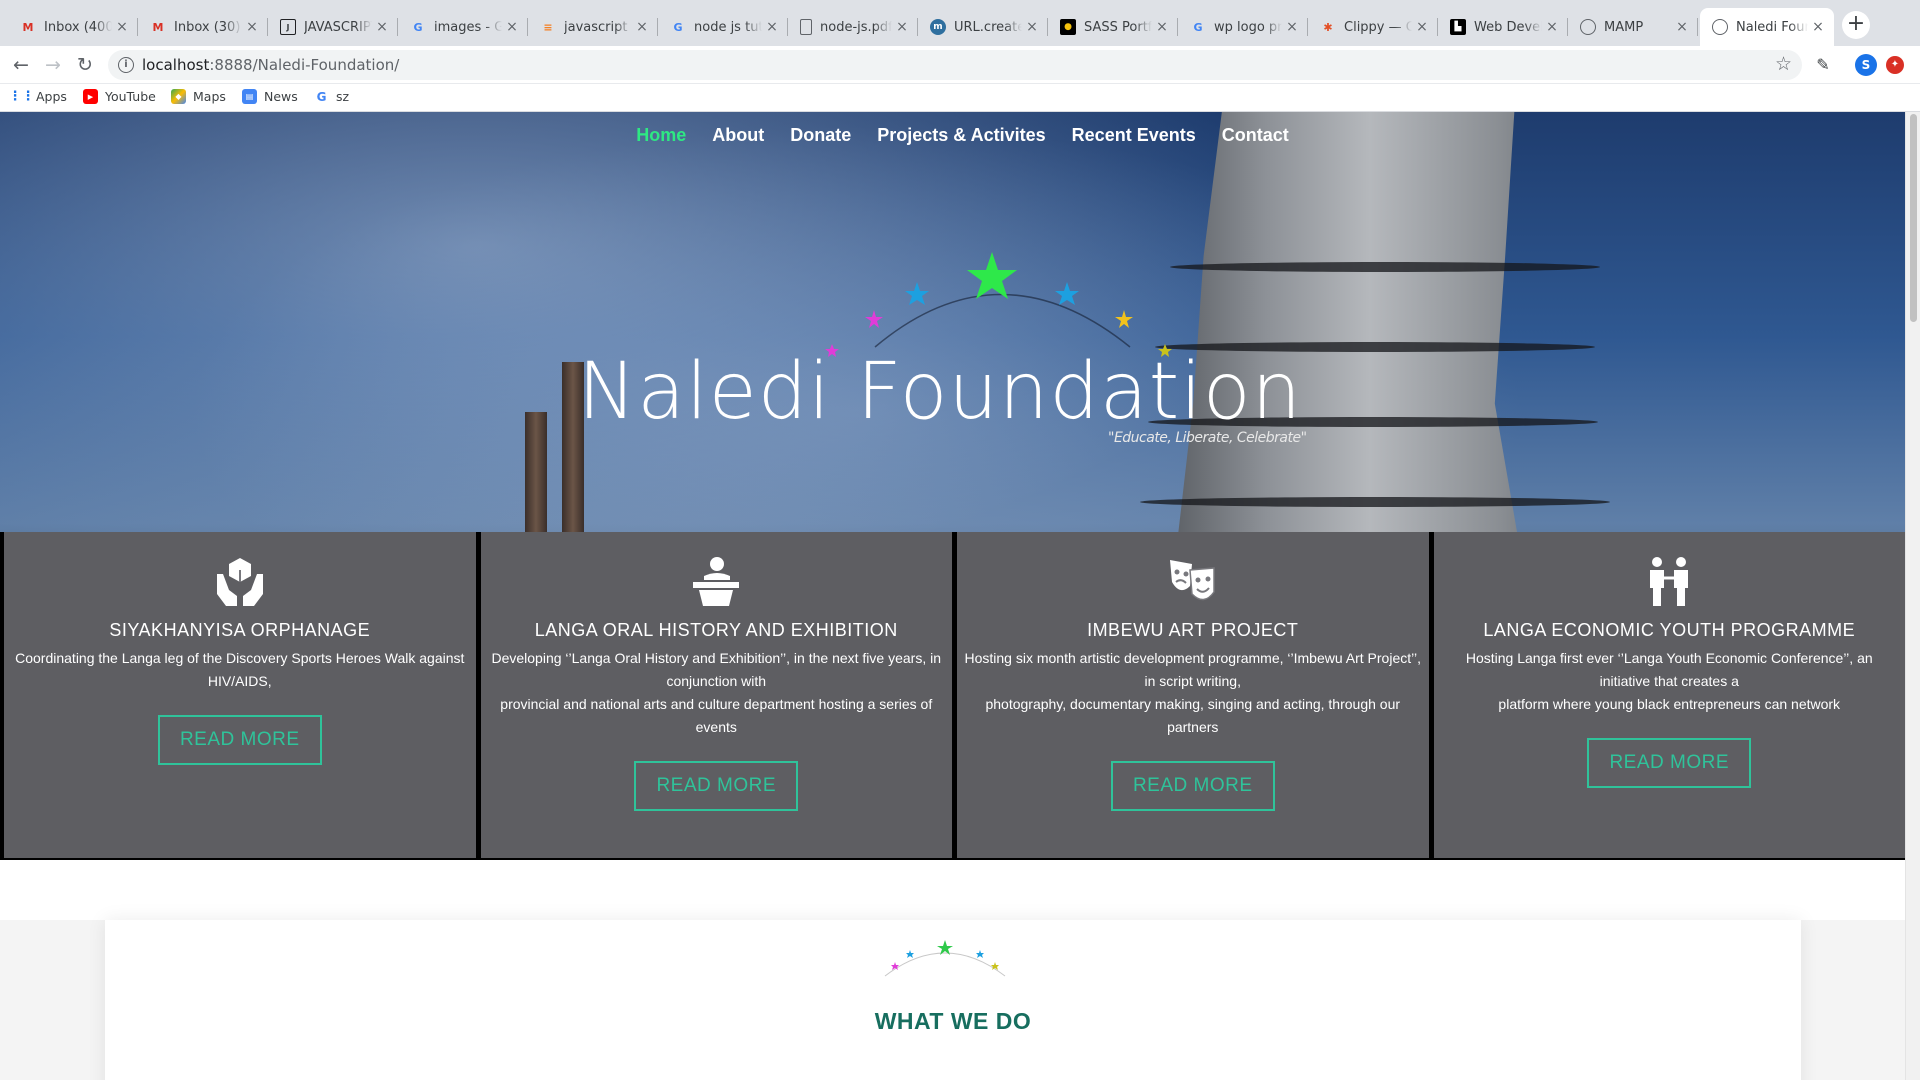 The height and width of the screenshot is (1080, 1920). I want to click on page-scrollbar, so click(1912, 596).